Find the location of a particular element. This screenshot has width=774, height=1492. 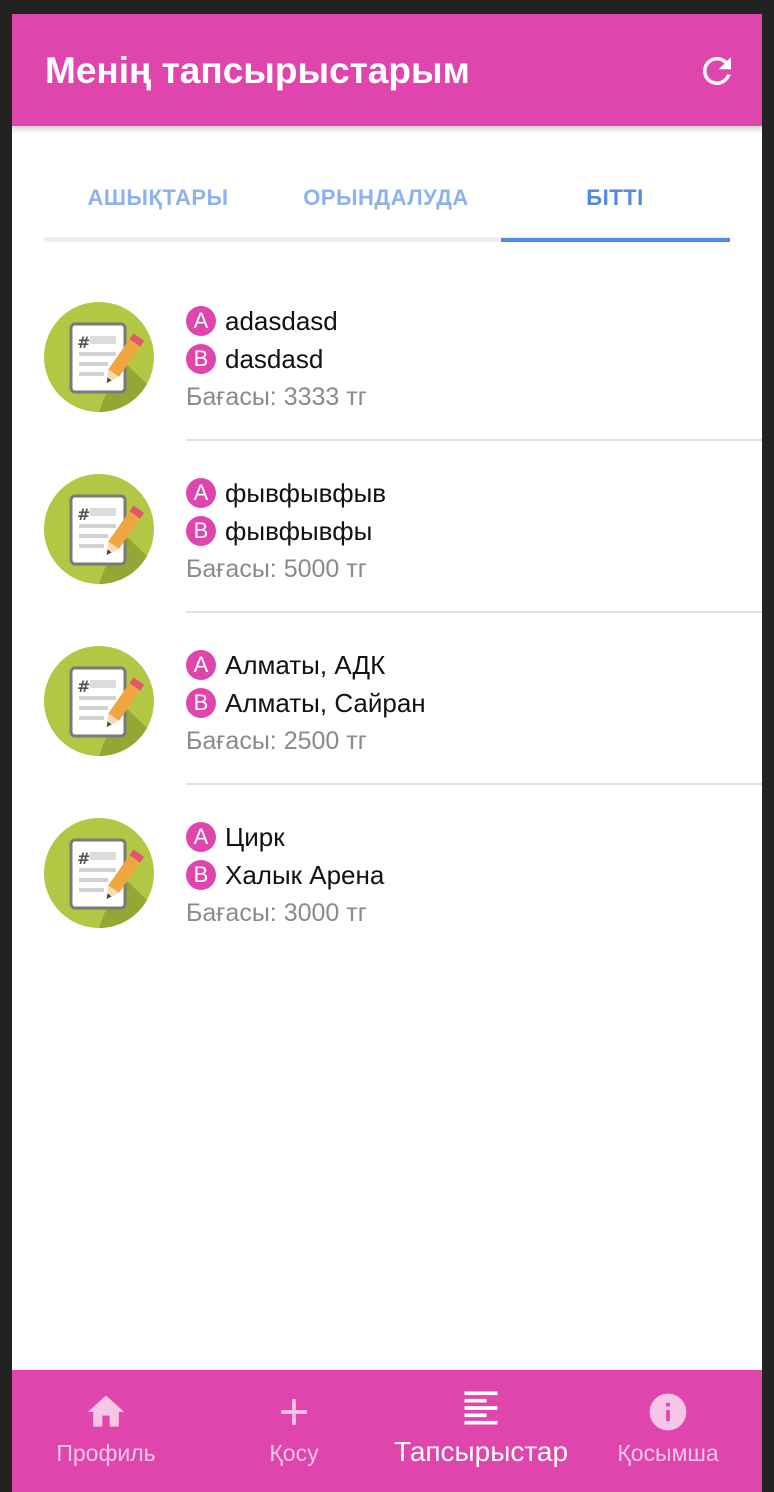

page-title: Менің тапсырыстарым is located at coordinates (257, 70).